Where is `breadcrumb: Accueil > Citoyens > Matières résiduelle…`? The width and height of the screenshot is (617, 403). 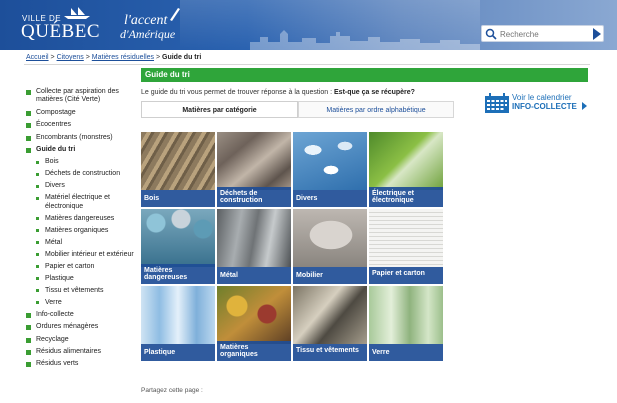
breadcrumb: Accueil > Citoyens > Matières résiduelle… is located at coordinates (113, 57).